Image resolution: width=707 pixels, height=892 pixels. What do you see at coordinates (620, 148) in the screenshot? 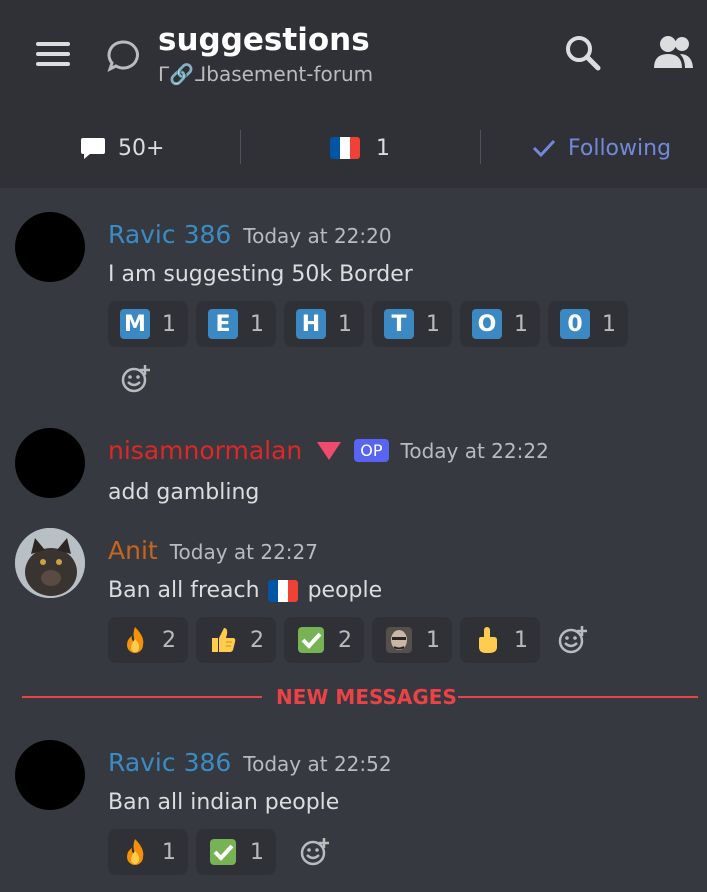
I see `following-label: Following` at bounding box center [620, 148].